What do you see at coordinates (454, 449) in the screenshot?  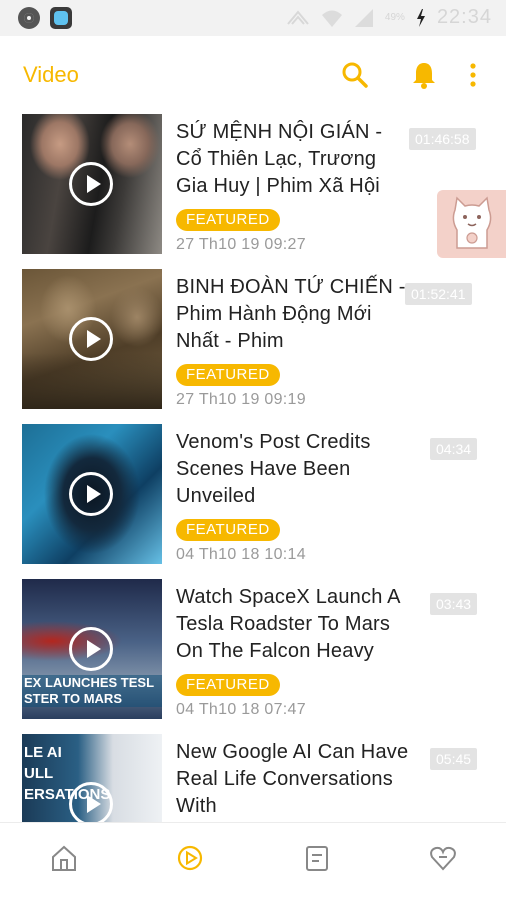 I see `duration-badge: 04:34` at bounding box center [454, 449].